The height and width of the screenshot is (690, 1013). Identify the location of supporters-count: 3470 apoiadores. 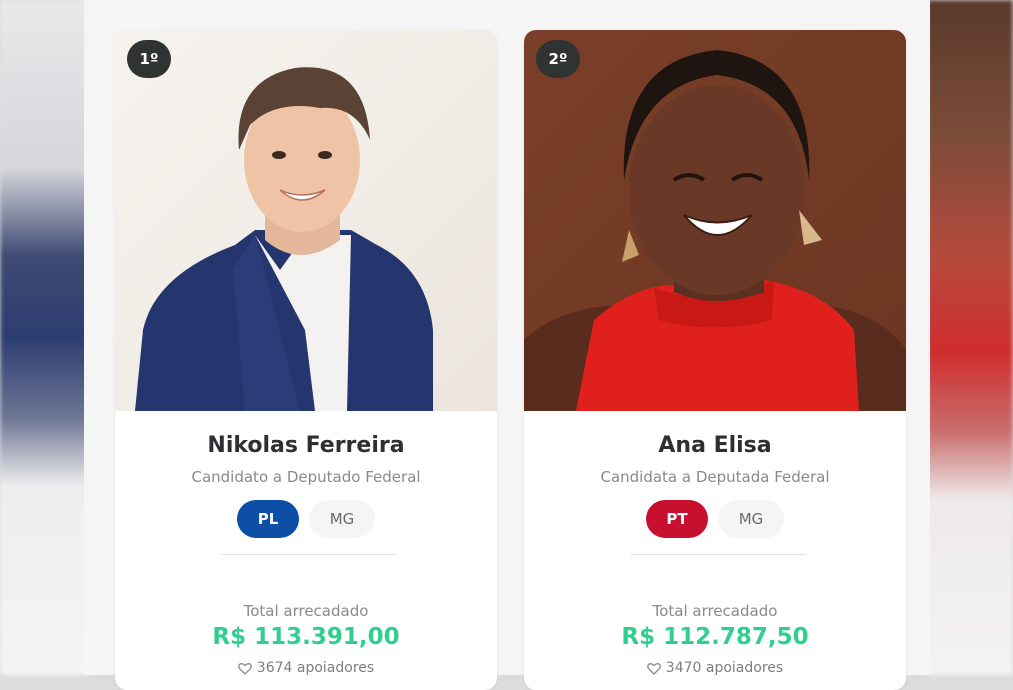
(715, 668).